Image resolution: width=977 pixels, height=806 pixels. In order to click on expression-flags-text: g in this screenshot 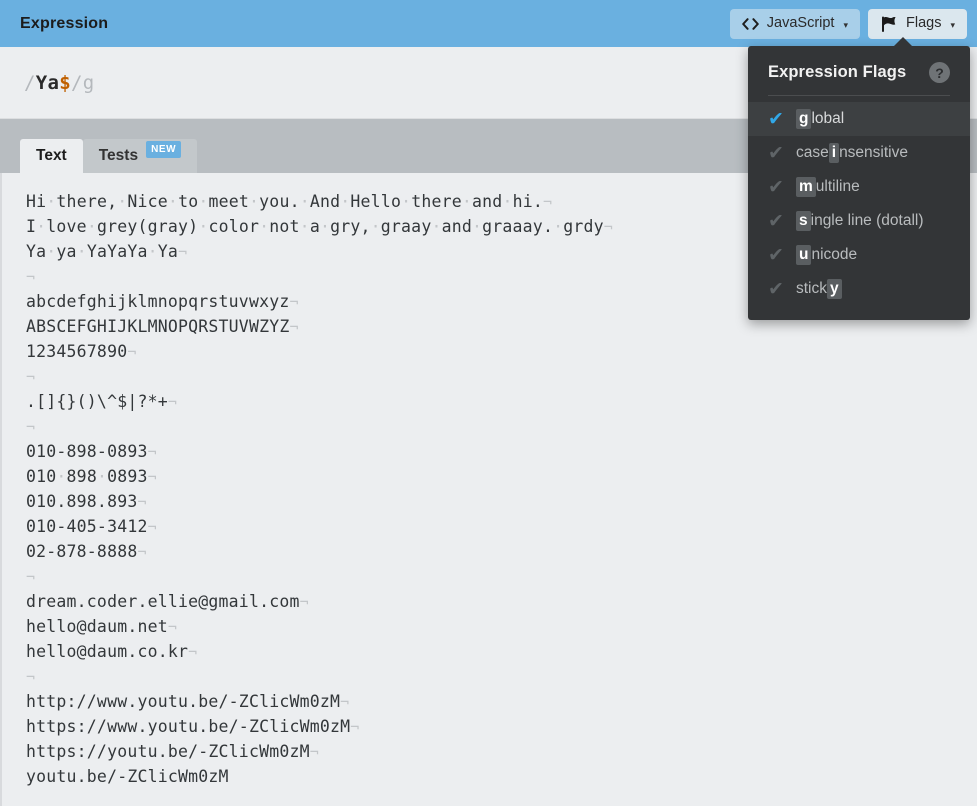, I will do `click(88, 82)`.